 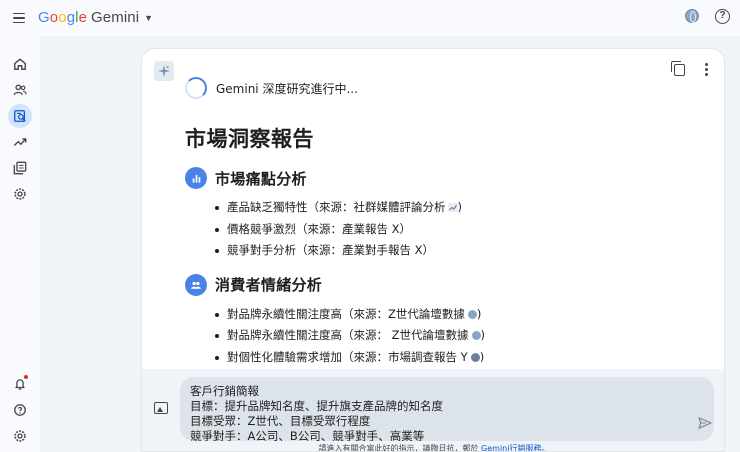 I want to click on section-title: 市場痛點分析, so click(x=261, y=178).